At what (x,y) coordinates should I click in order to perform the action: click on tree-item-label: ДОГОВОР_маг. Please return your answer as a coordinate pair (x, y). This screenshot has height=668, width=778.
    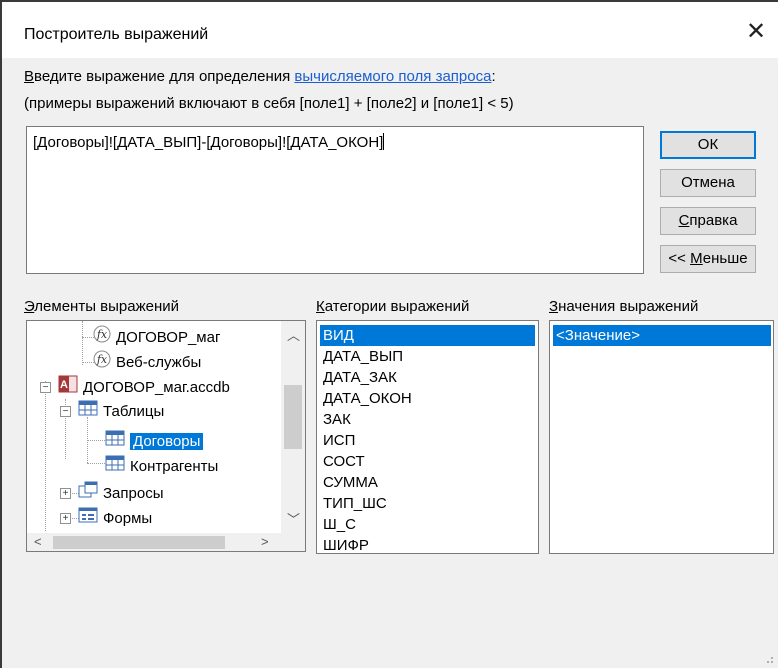
    Looking at the image, I should click on (168, 337).